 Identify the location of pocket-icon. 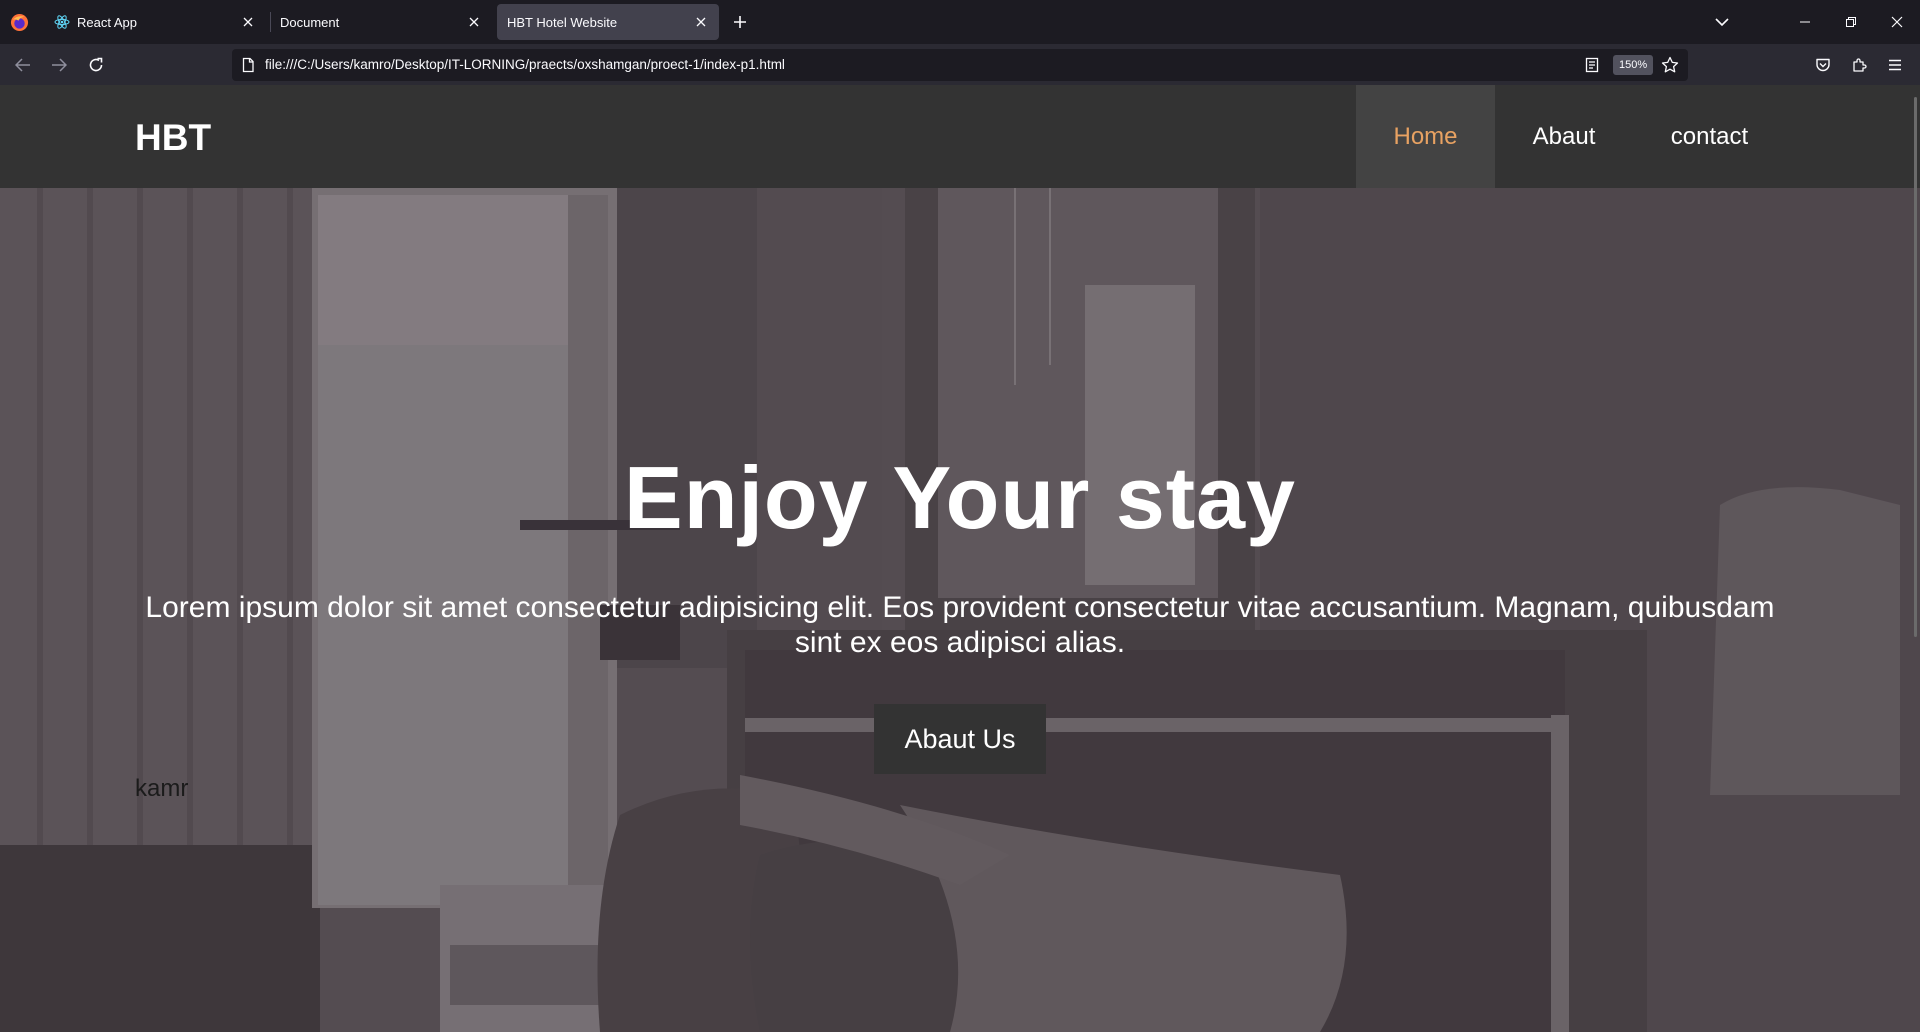
(1823, 65).